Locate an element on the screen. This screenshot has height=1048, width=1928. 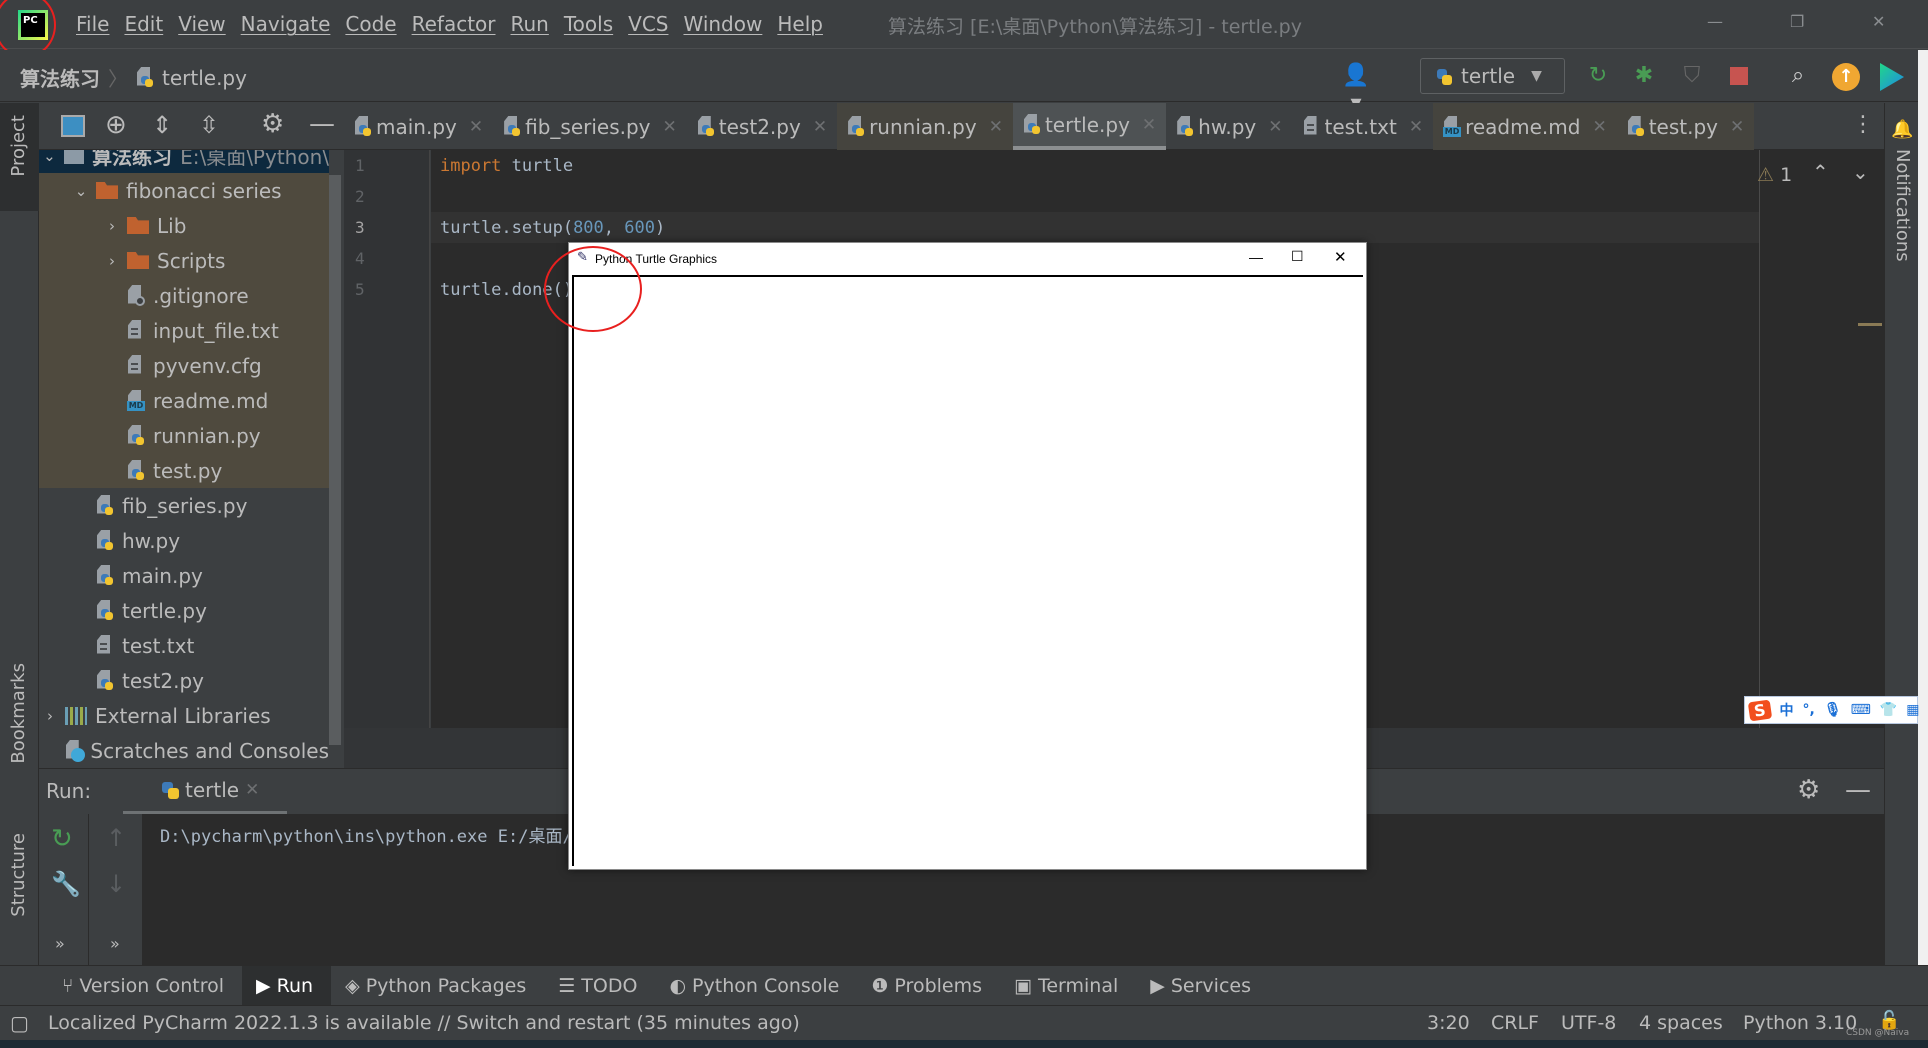
tab-test-txt: test.txt ✕ is located at coordinates (1363, 126).